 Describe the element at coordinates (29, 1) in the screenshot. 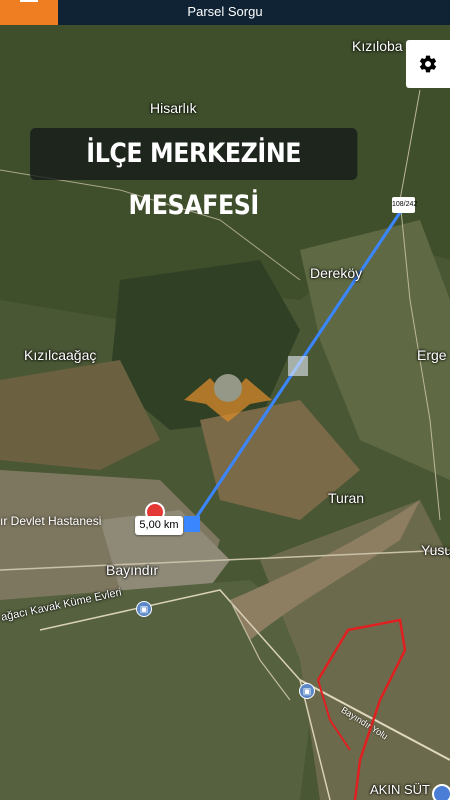

I see `hamburger-icon` at that location.